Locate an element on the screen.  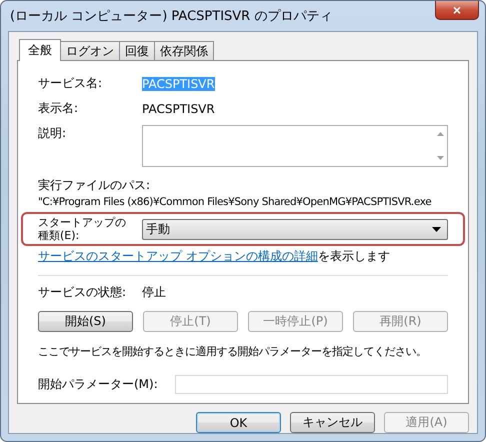
executable-path: "C:¥Program Files (x86)¥Common Files¥Sony Shared¥OpenMG¥PACSPTISVR.exe is located at coordinates (235, 202).